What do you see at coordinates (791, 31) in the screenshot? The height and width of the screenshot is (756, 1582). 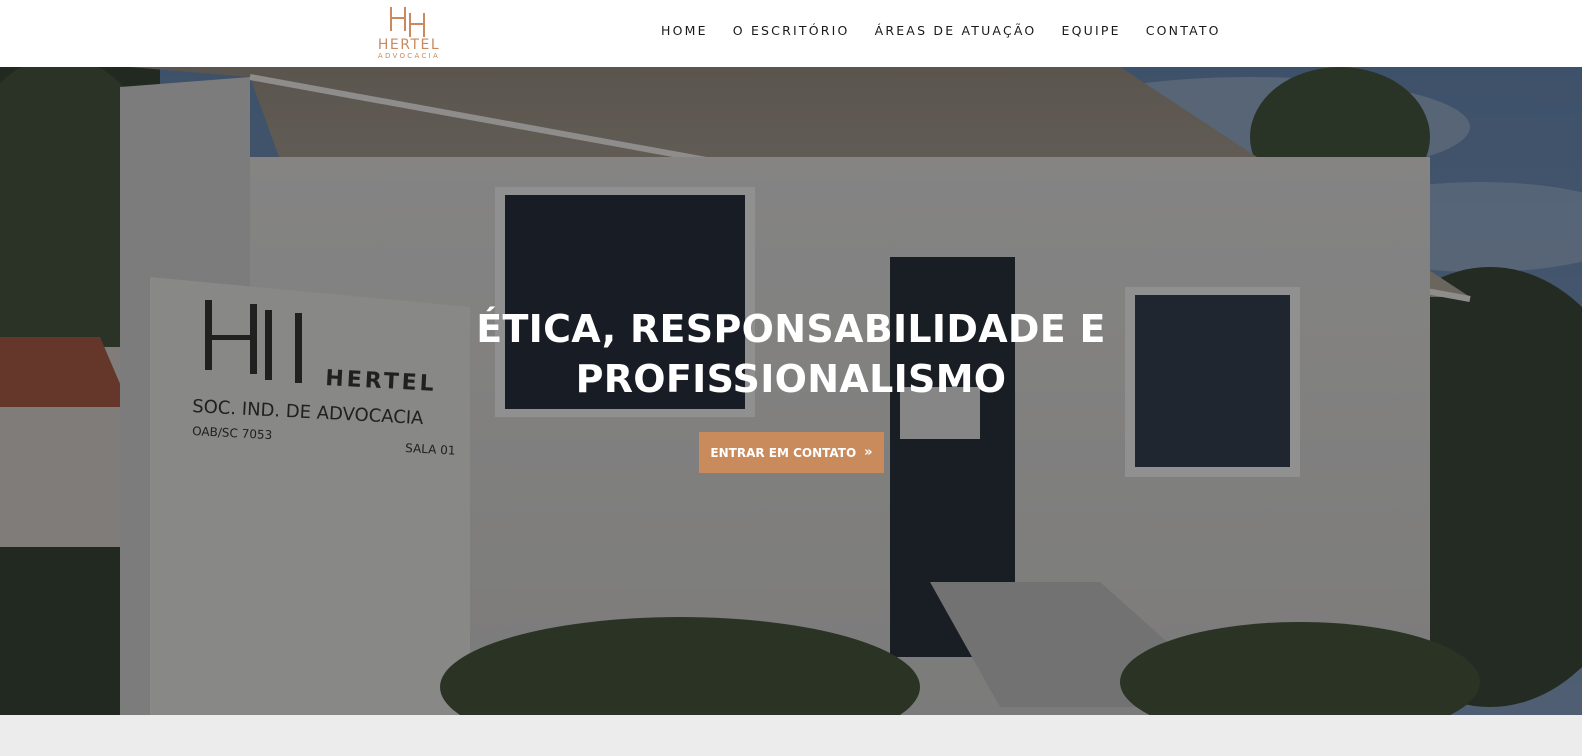 I see `nav-o-escritorio: O ESCRITÓRIO` at bounding box center [791, 31].